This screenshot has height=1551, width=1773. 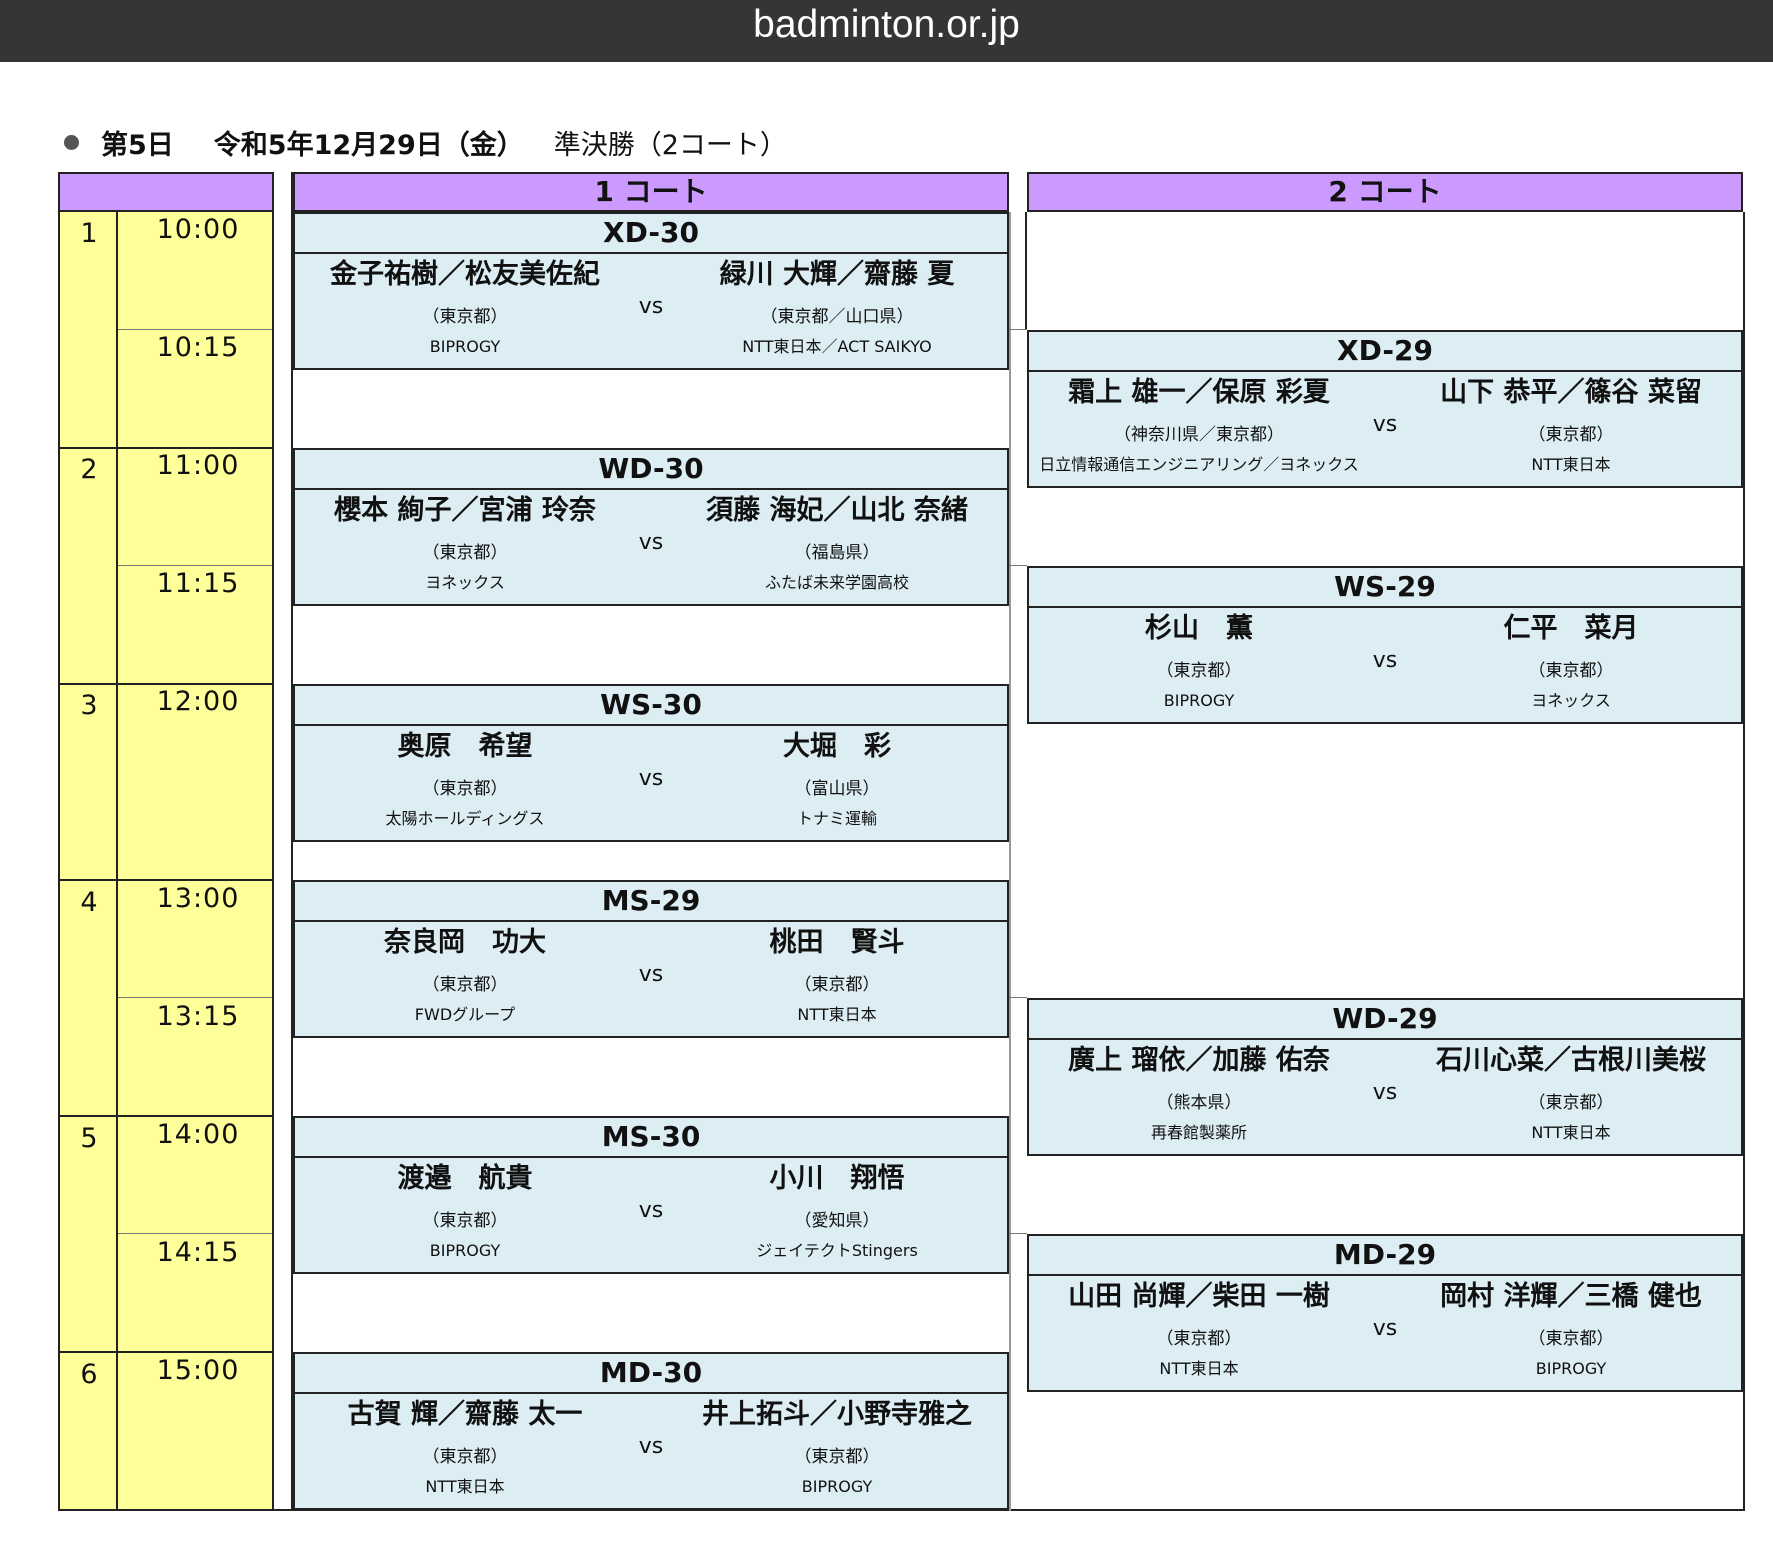 I want to click on match-code: MS-29, so click(x=651, y=902).